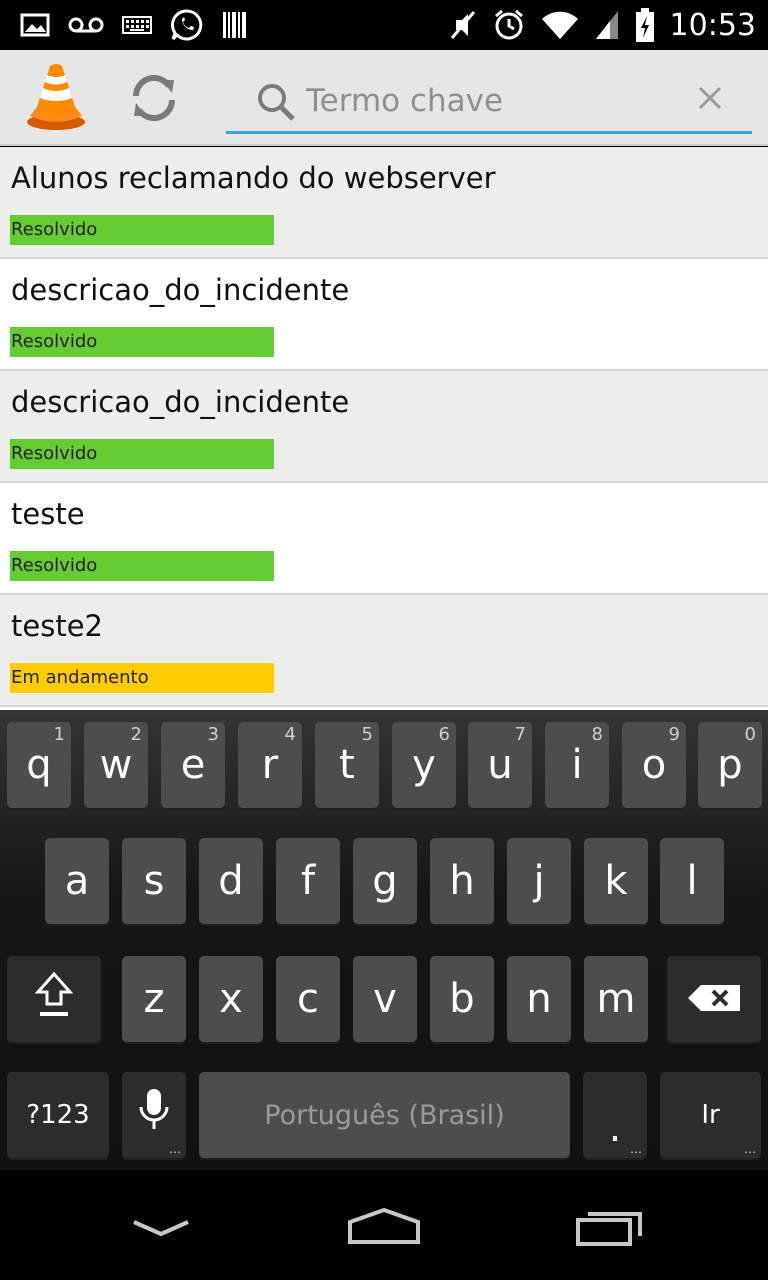 The image size is (768, 1280). I want to click on key-r: r4, so click(270, 765).